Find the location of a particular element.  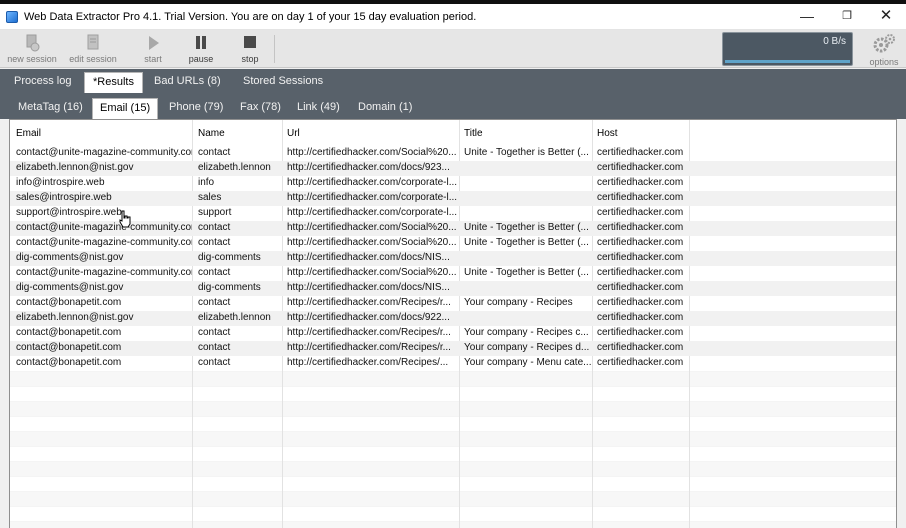

speed-meter: 0 B/s is located at coordinates (787, 49).